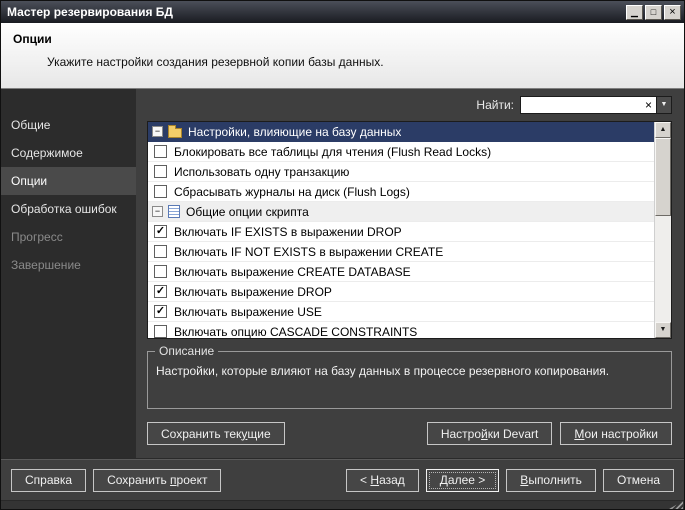  What do you see at coordinates (672, 12) in the screenshot?
I see `close-button: ×` at bounding box center [672, 12].